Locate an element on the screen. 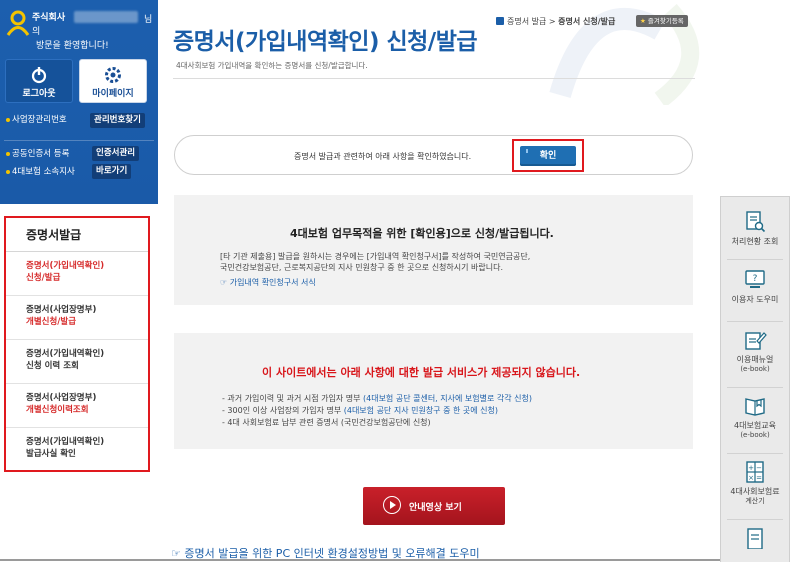 Image resolution: width=800 pixels, height=562 pixels. quick-item-label: 처리현황 조회 is located at coordinates (755, 241).